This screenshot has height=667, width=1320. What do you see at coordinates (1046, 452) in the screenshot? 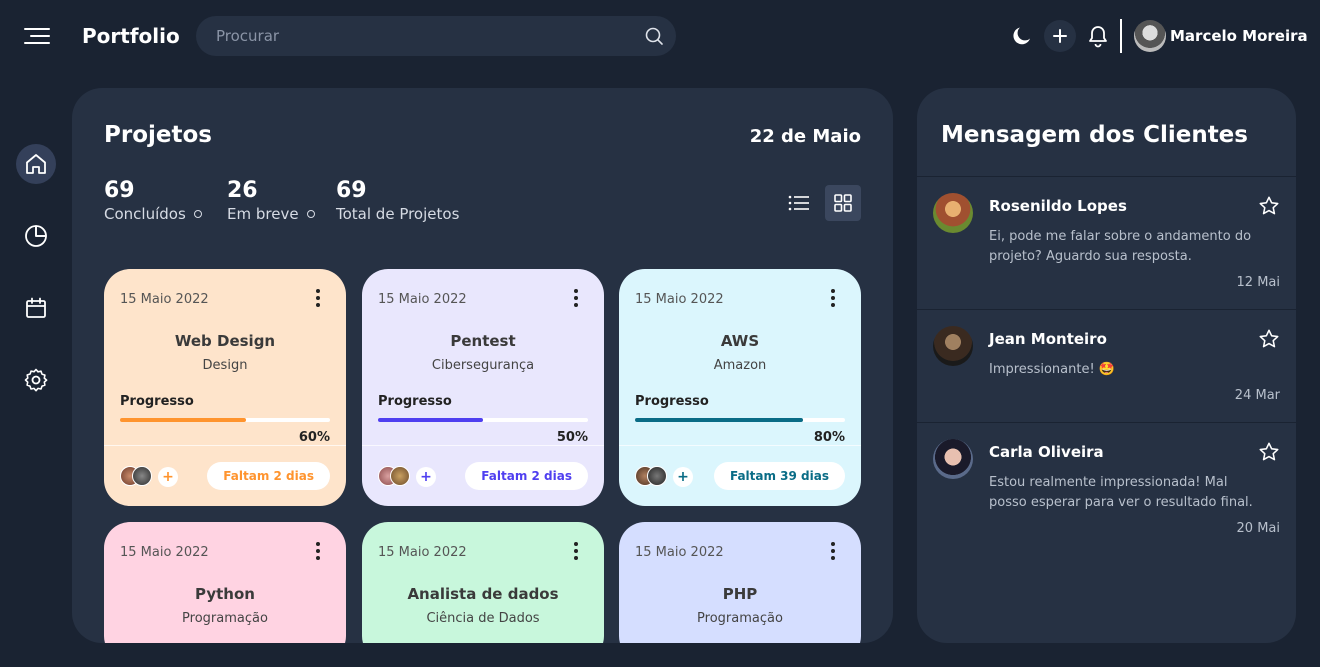
I see `sender-name: Carla Oliveira` at bounding box center [1046, 452].